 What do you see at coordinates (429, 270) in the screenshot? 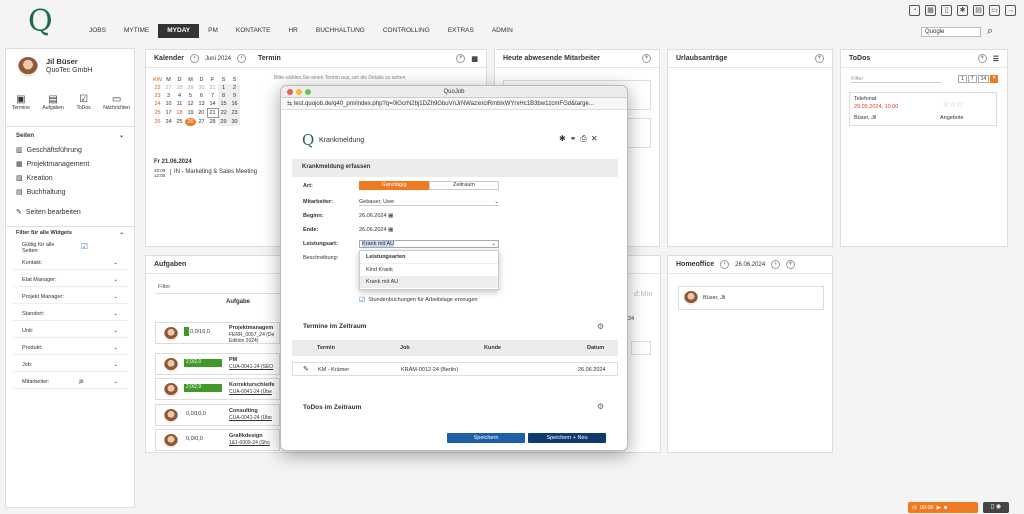
I see `option-kind-krank: Kind Krank` at bounding box center [429, 270].